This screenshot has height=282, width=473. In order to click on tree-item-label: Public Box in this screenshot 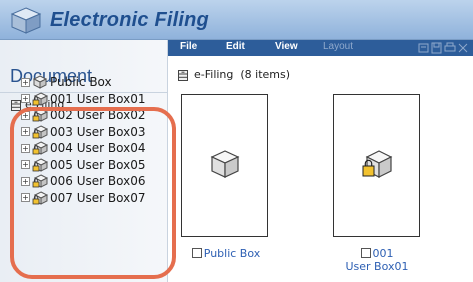, I will do `click(81, 82)`.